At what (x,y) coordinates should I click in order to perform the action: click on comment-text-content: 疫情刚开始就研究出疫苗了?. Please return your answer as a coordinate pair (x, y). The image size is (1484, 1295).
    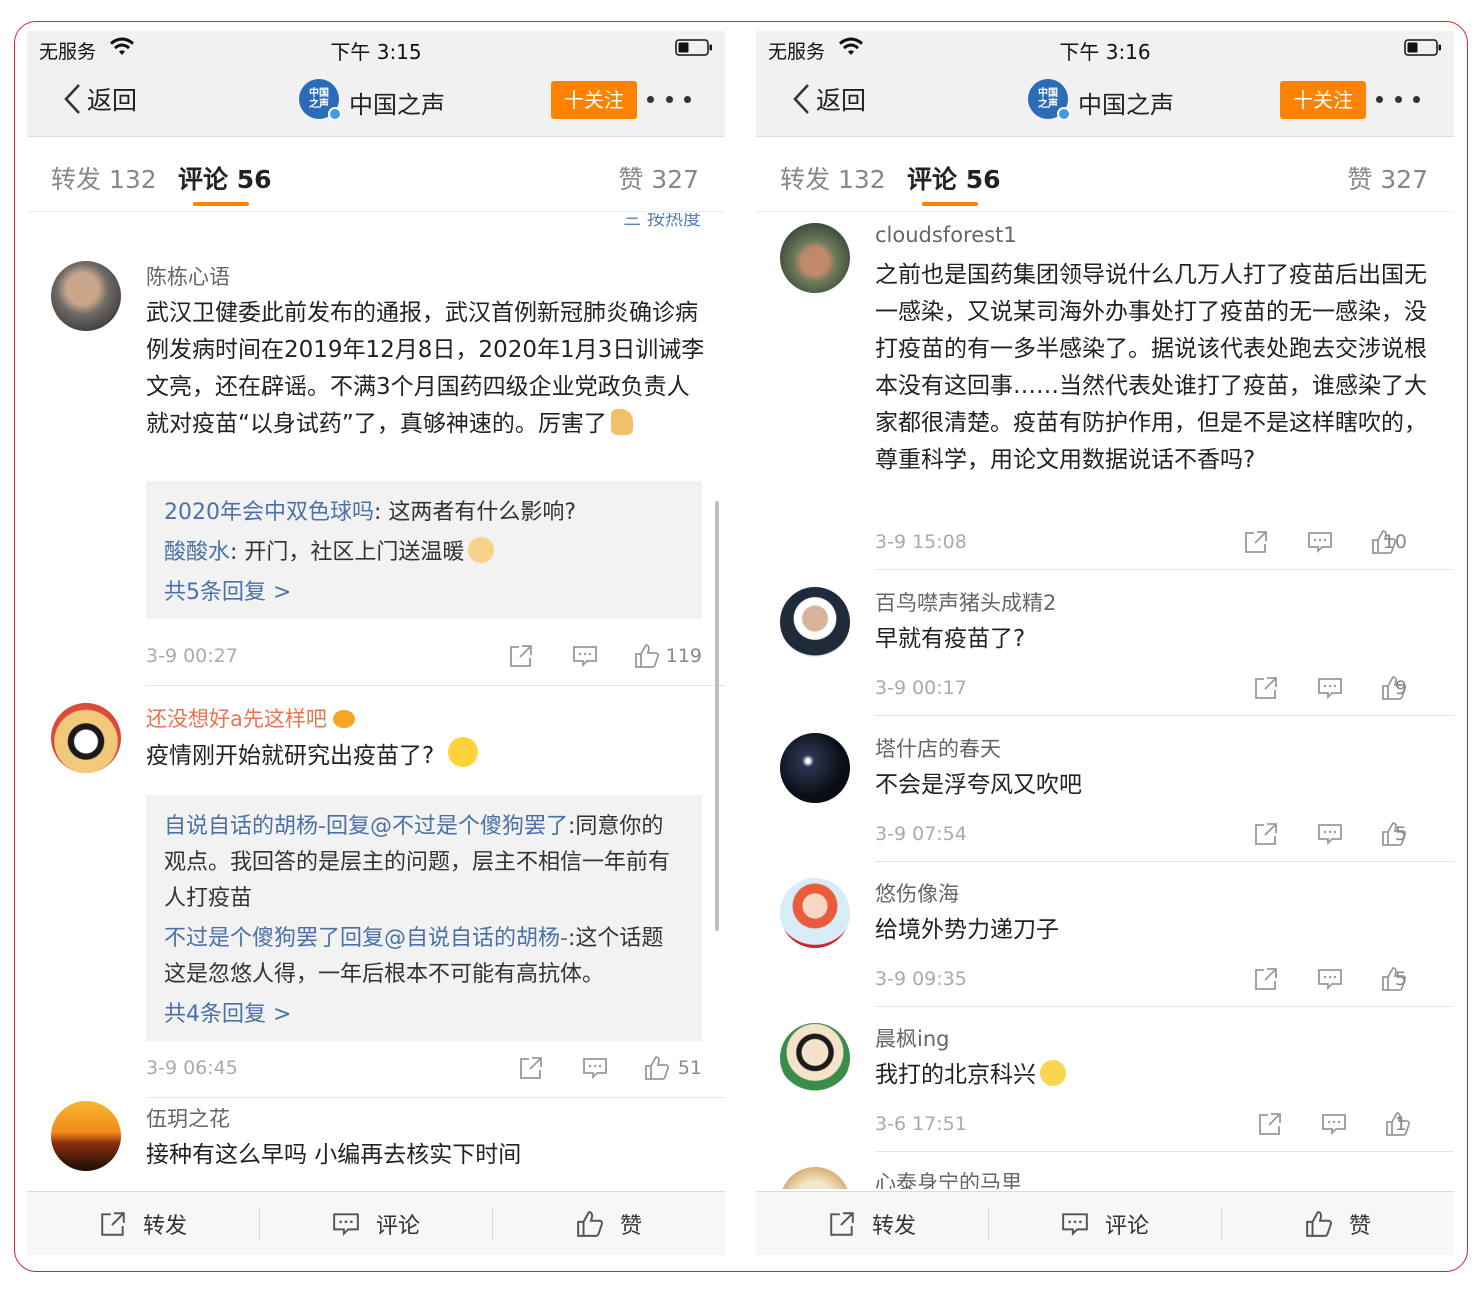
    Looking at the image, I should click on (290, 756).